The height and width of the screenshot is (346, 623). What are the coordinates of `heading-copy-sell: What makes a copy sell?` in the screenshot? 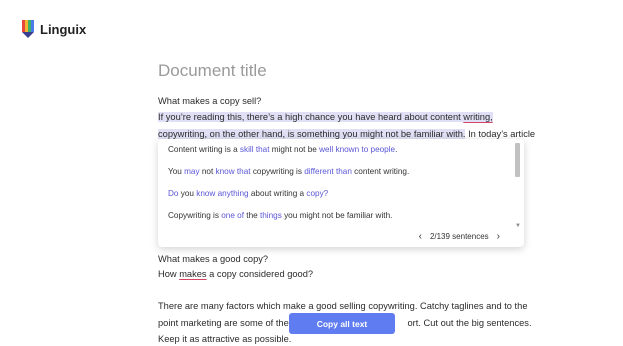 It's located at (209, 101).